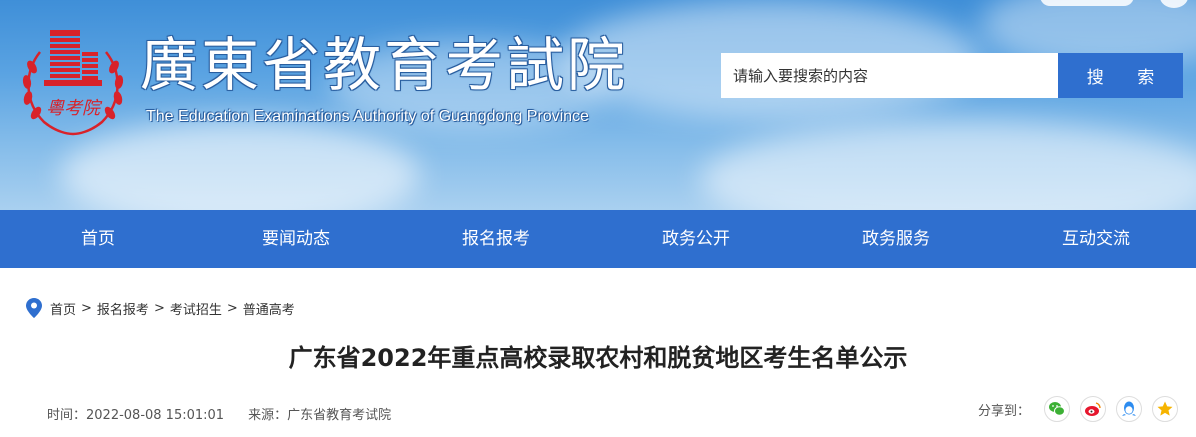 The width and height of the screenshot is (1196, 437). I want to click on nav-item-registration: 报名报考, so click(496, 239).